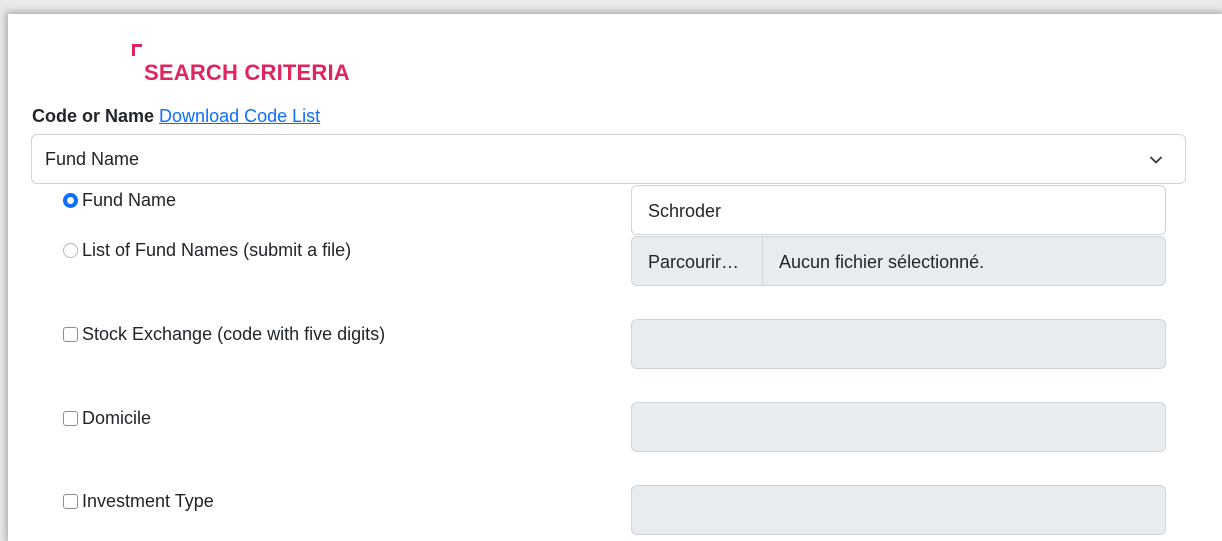 This screenshot has width=1222, height=541. What do you see at coordinates (70, 418) in the screenshot?
I see `domicile-checkbox` at bounding box center [70, 418].